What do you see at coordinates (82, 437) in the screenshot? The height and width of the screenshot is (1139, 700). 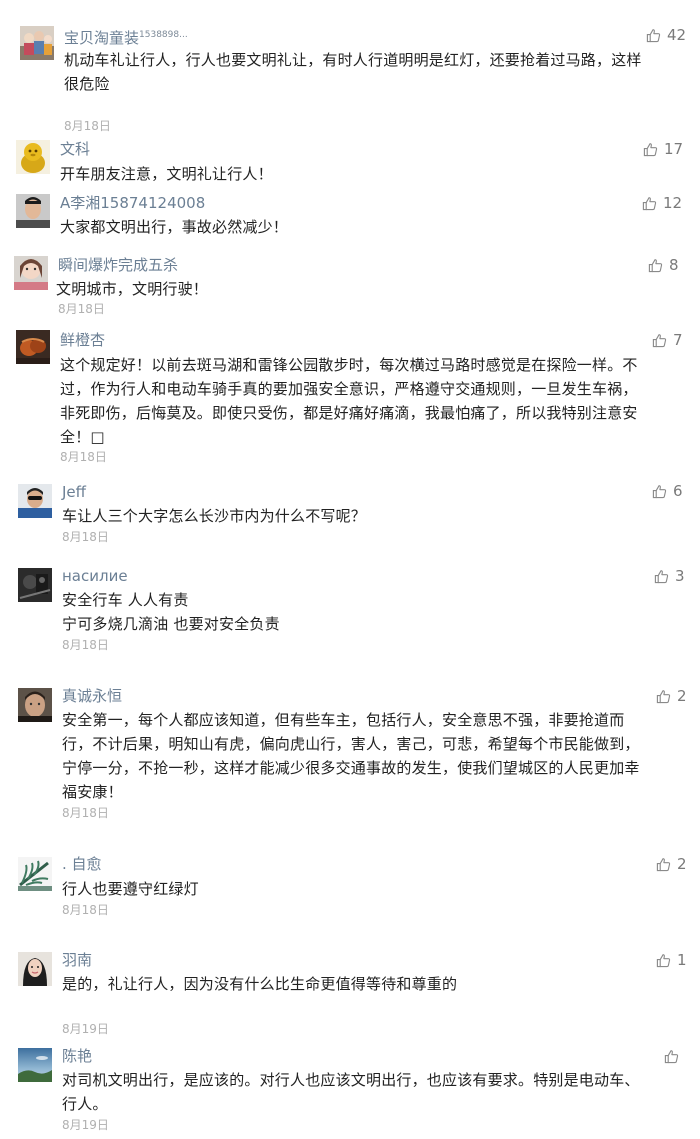 I see `comment-text-line: 全！□` at bounding box center [82, 437].